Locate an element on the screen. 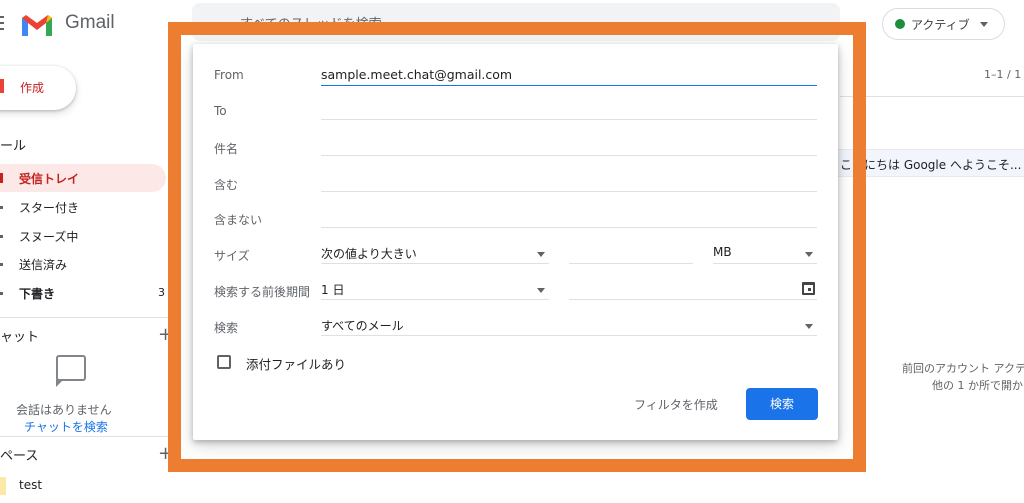  status-selector: アクティブ is located at coordinates (943, 24).